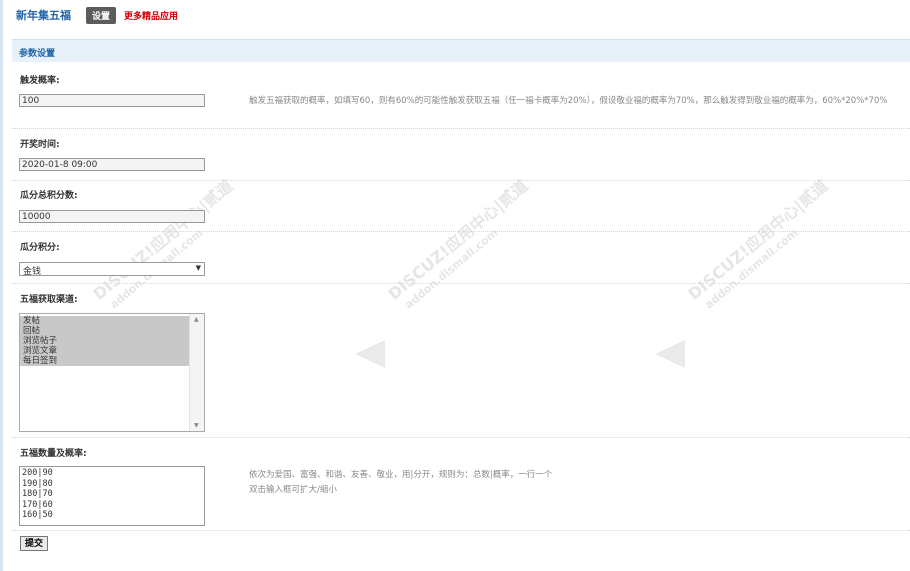 The height and width of the screenshot is (571, 910). I want to click on trigger-rate-input, so click(112, 100).